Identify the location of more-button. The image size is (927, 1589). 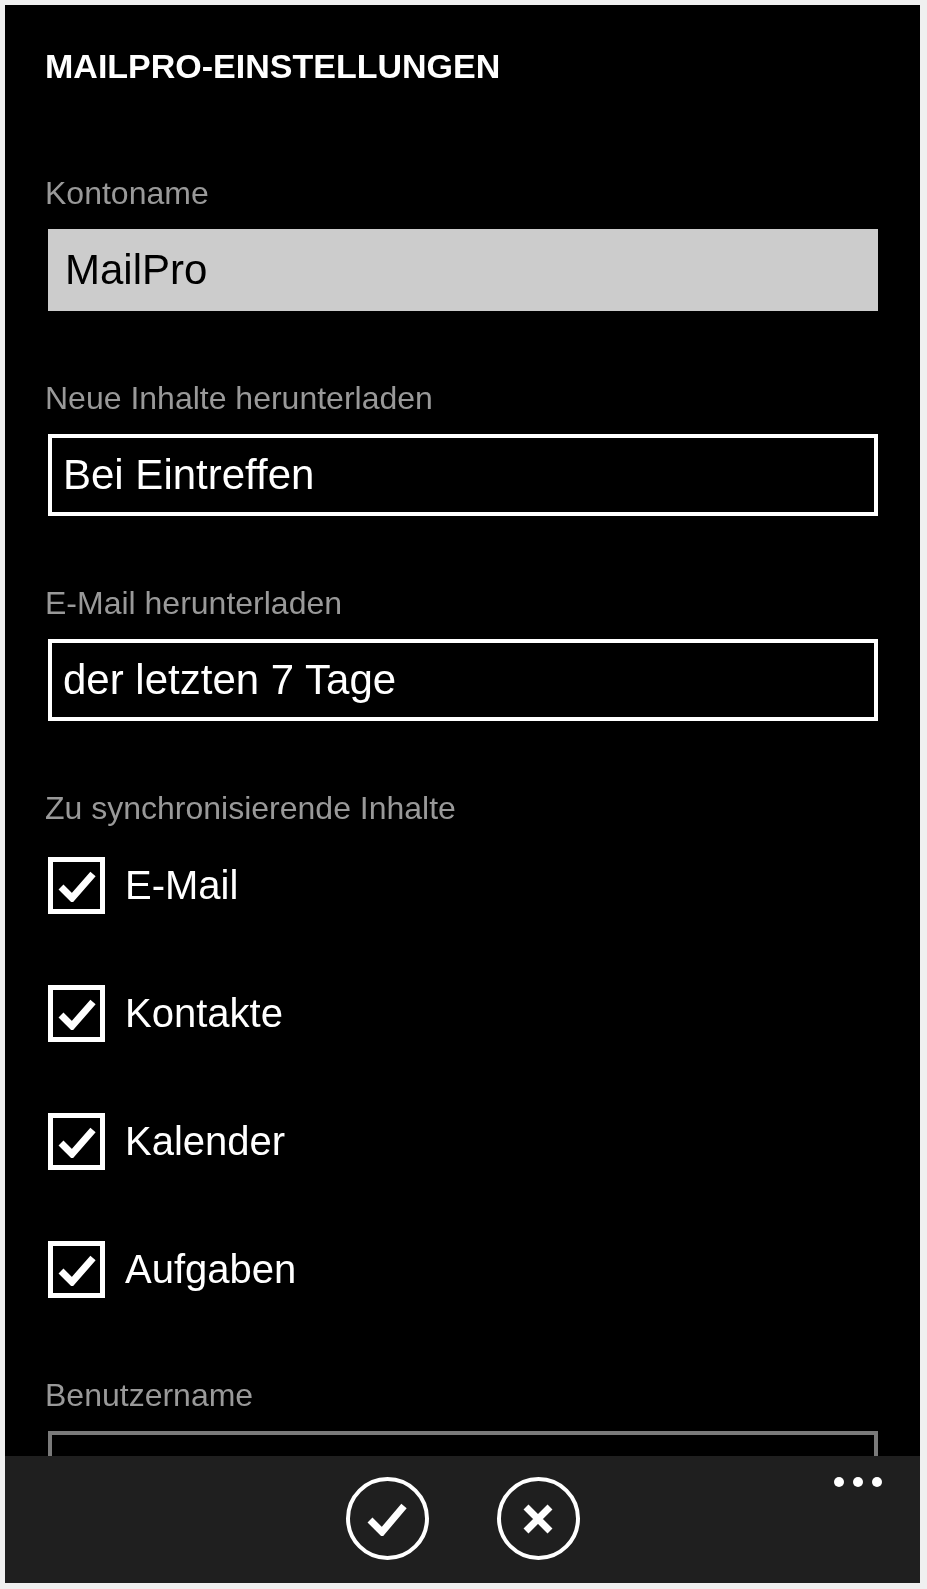
(858, 1482).